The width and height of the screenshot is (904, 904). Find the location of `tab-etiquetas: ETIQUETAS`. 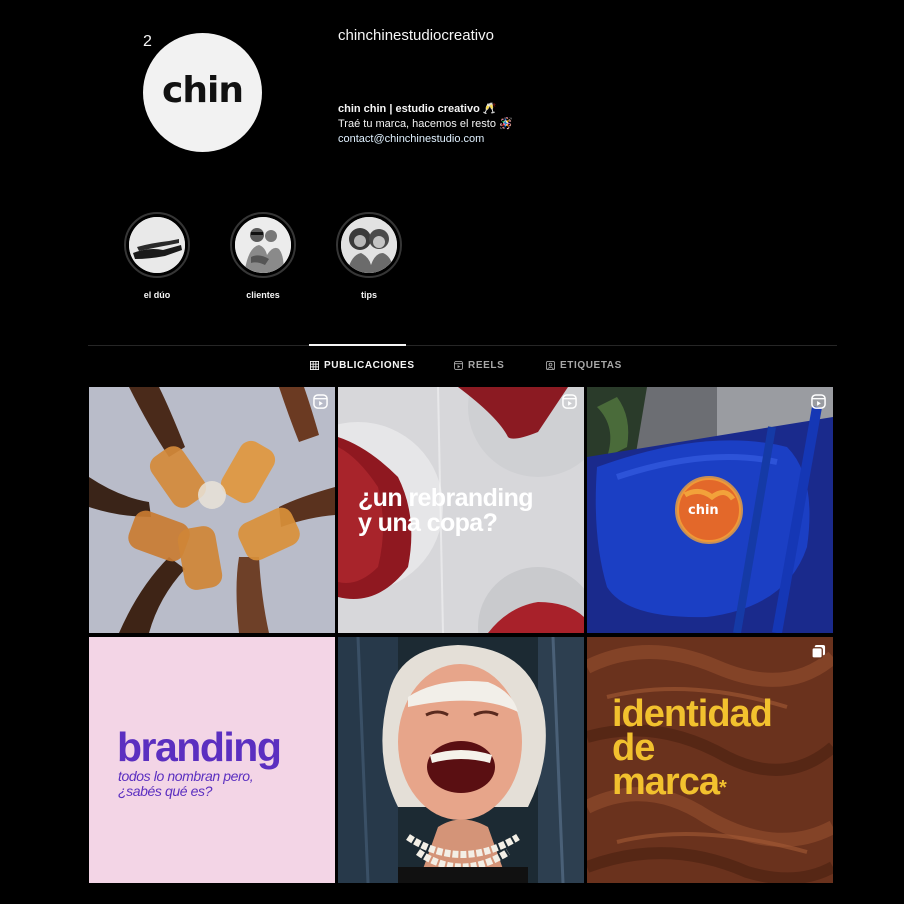

tab-etiquetas: ETIQUETAS is located at coordinates (584, 365).